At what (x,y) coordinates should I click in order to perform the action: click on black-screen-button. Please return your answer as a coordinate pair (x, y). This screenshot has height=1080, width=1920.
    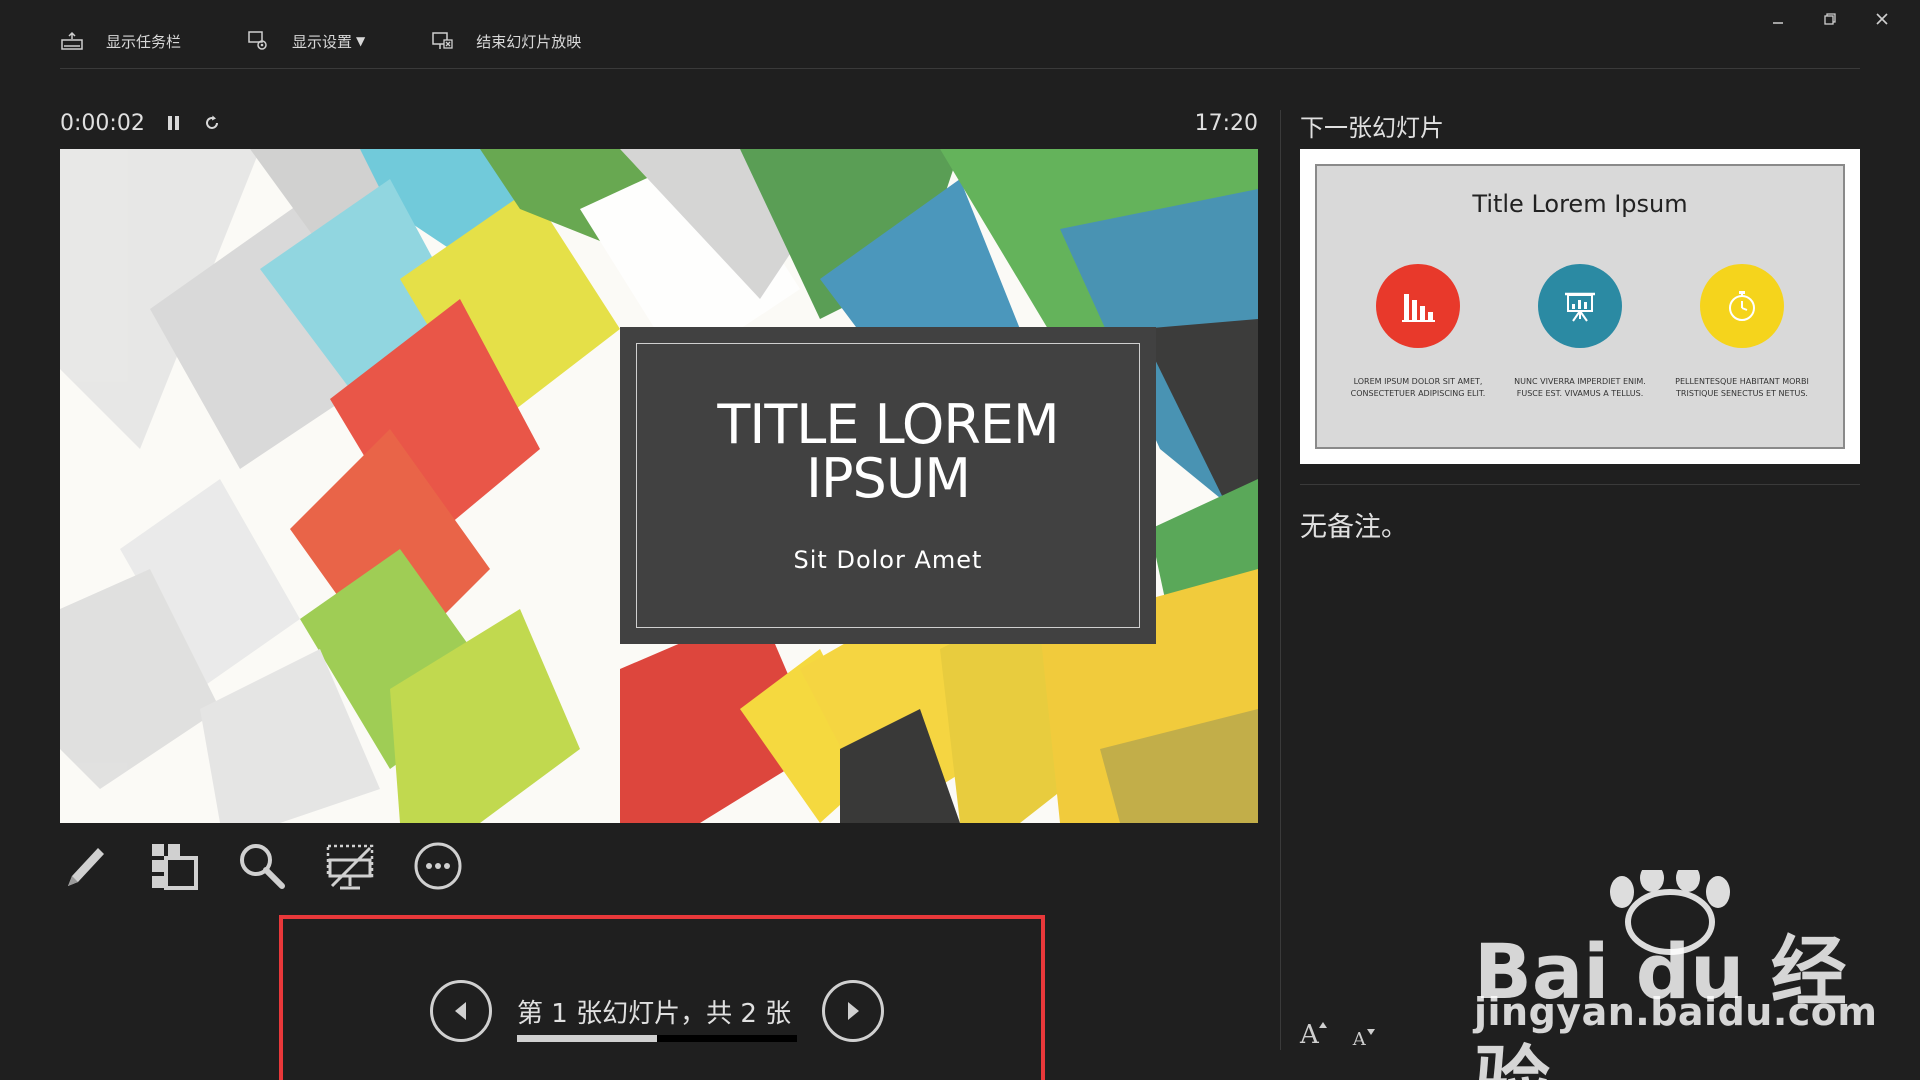
    Looking at the image, I should click on (368, 866).